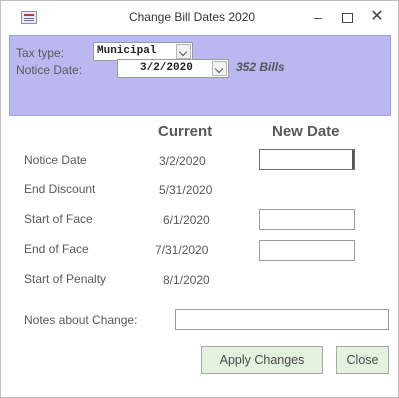  What do you see at coordinates (307, 250) in the screenshot?
I see `new-end-of-face-input` at bounding box center [307, 250].